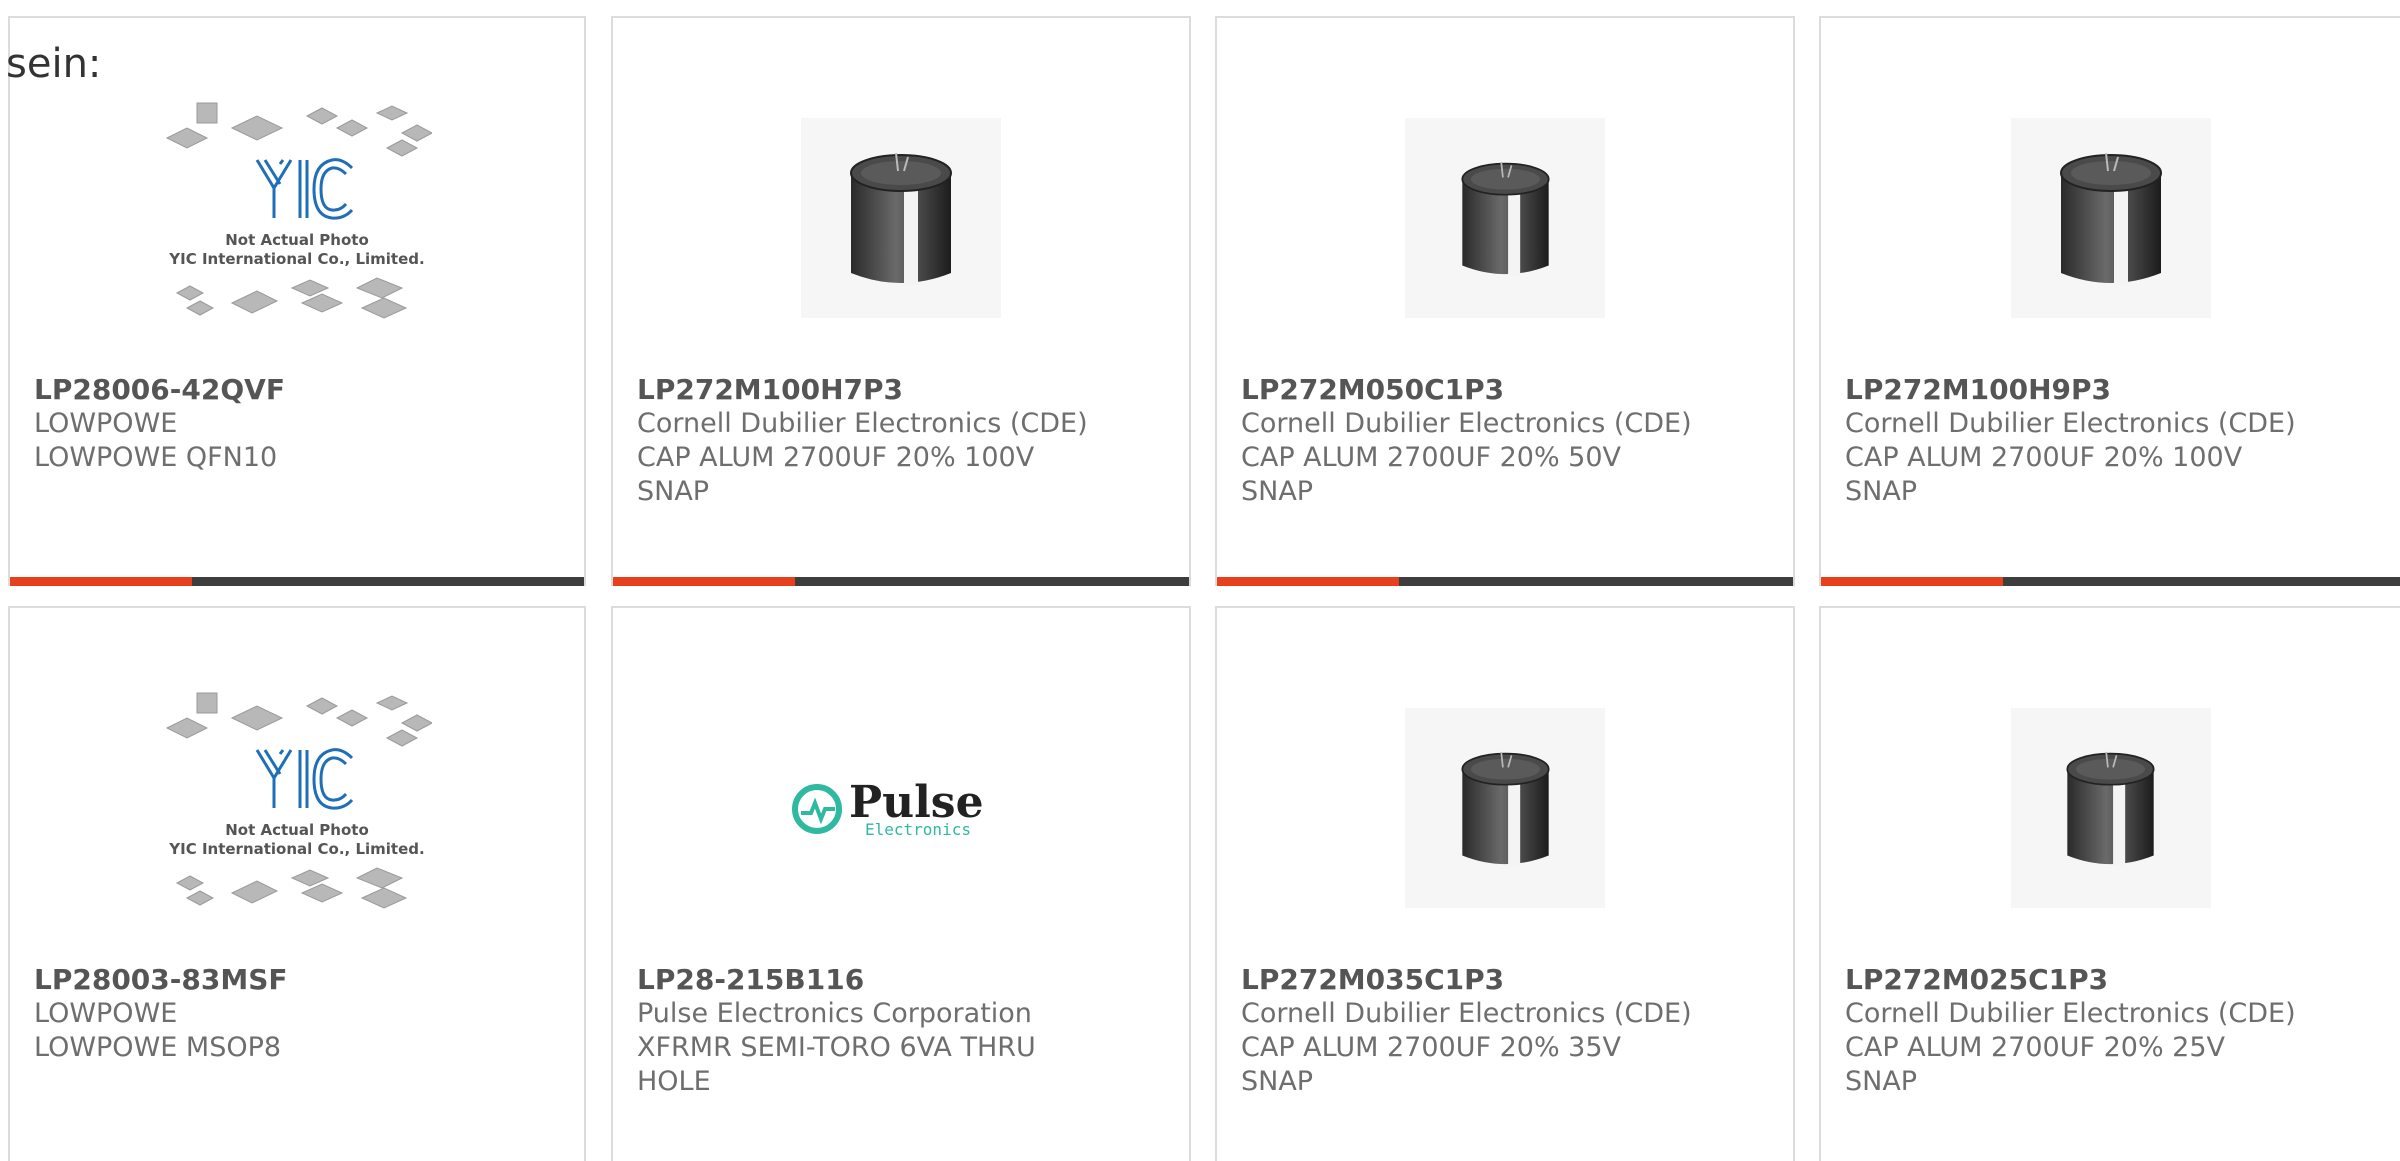  I want to click on product-info: LP28006-42QVF LOWPOWE LOWPOWE QFN10, so click(299, 424).